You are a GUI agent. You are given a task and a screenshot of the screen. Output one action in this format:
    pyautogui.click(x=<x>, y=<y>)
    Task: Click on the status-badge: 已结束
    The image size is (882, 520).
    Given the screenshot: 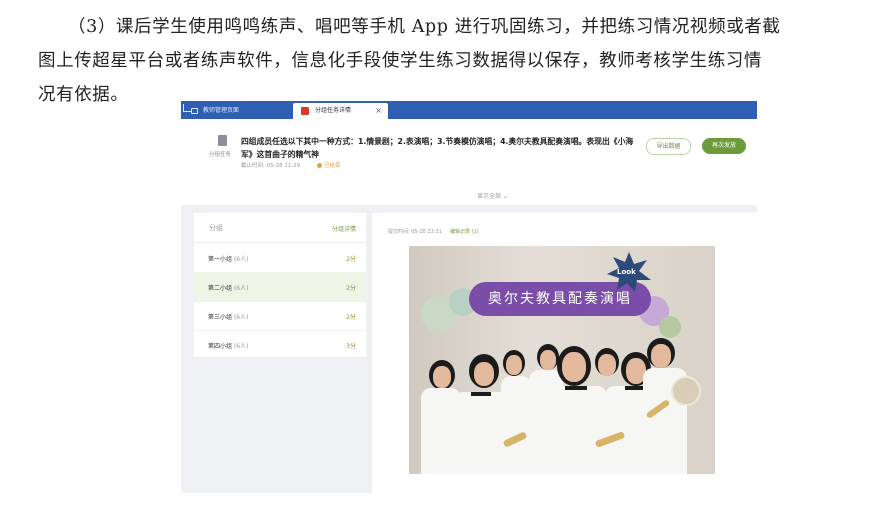 What is the action you would take?
    pyautogui.click(x=329, y=165)
    